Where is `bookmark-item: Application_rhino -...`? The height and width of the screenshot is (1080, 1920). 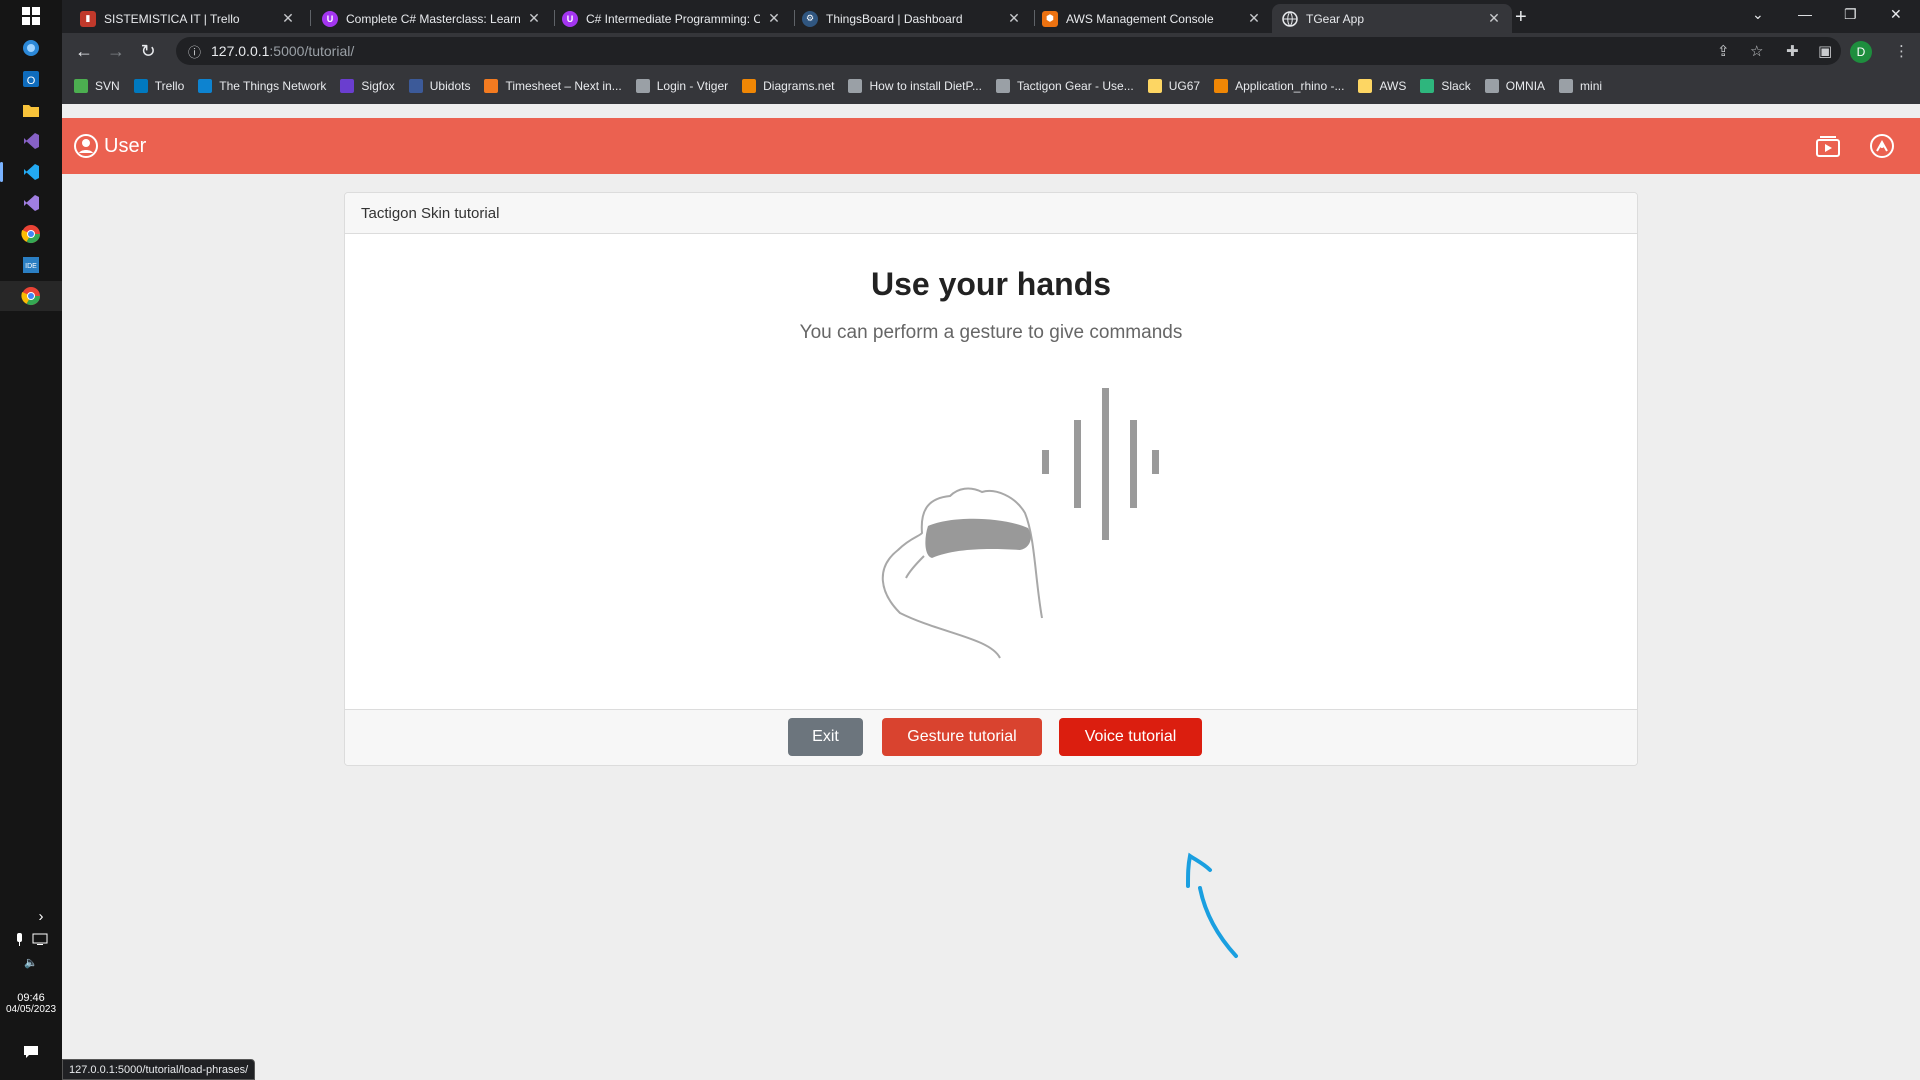
bookmark-item: Application_rhino -... is located at coordinates (1279, 86).